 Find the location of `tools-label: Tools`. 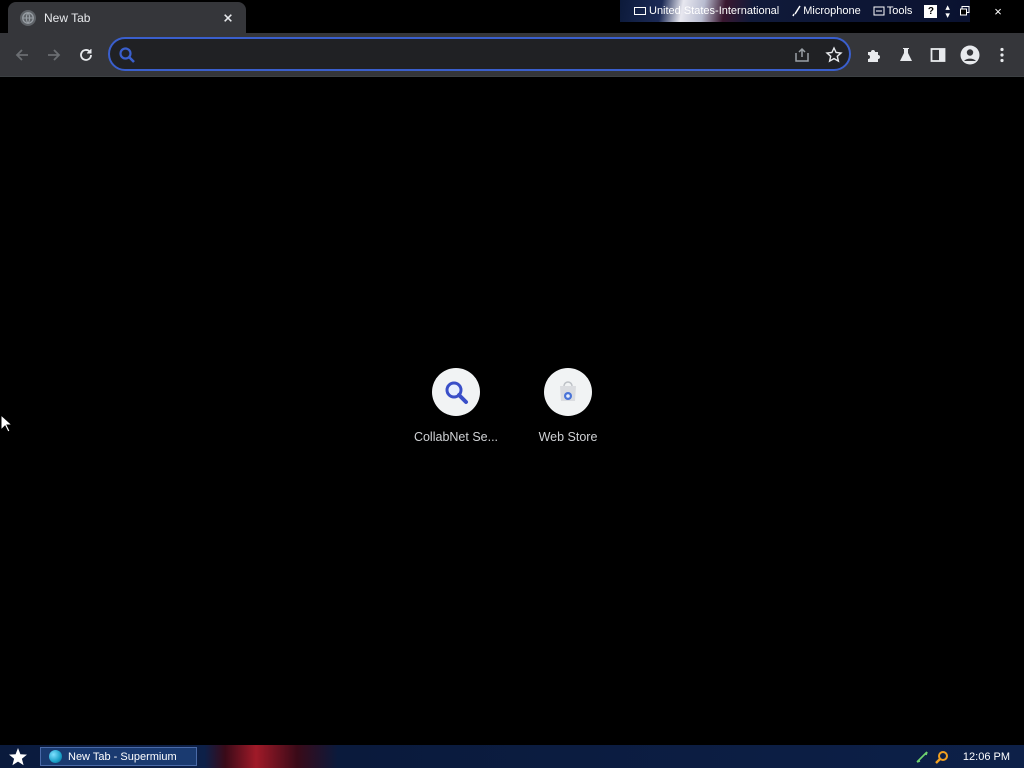

tools-label: Tools is located at coordinates (899, 11).